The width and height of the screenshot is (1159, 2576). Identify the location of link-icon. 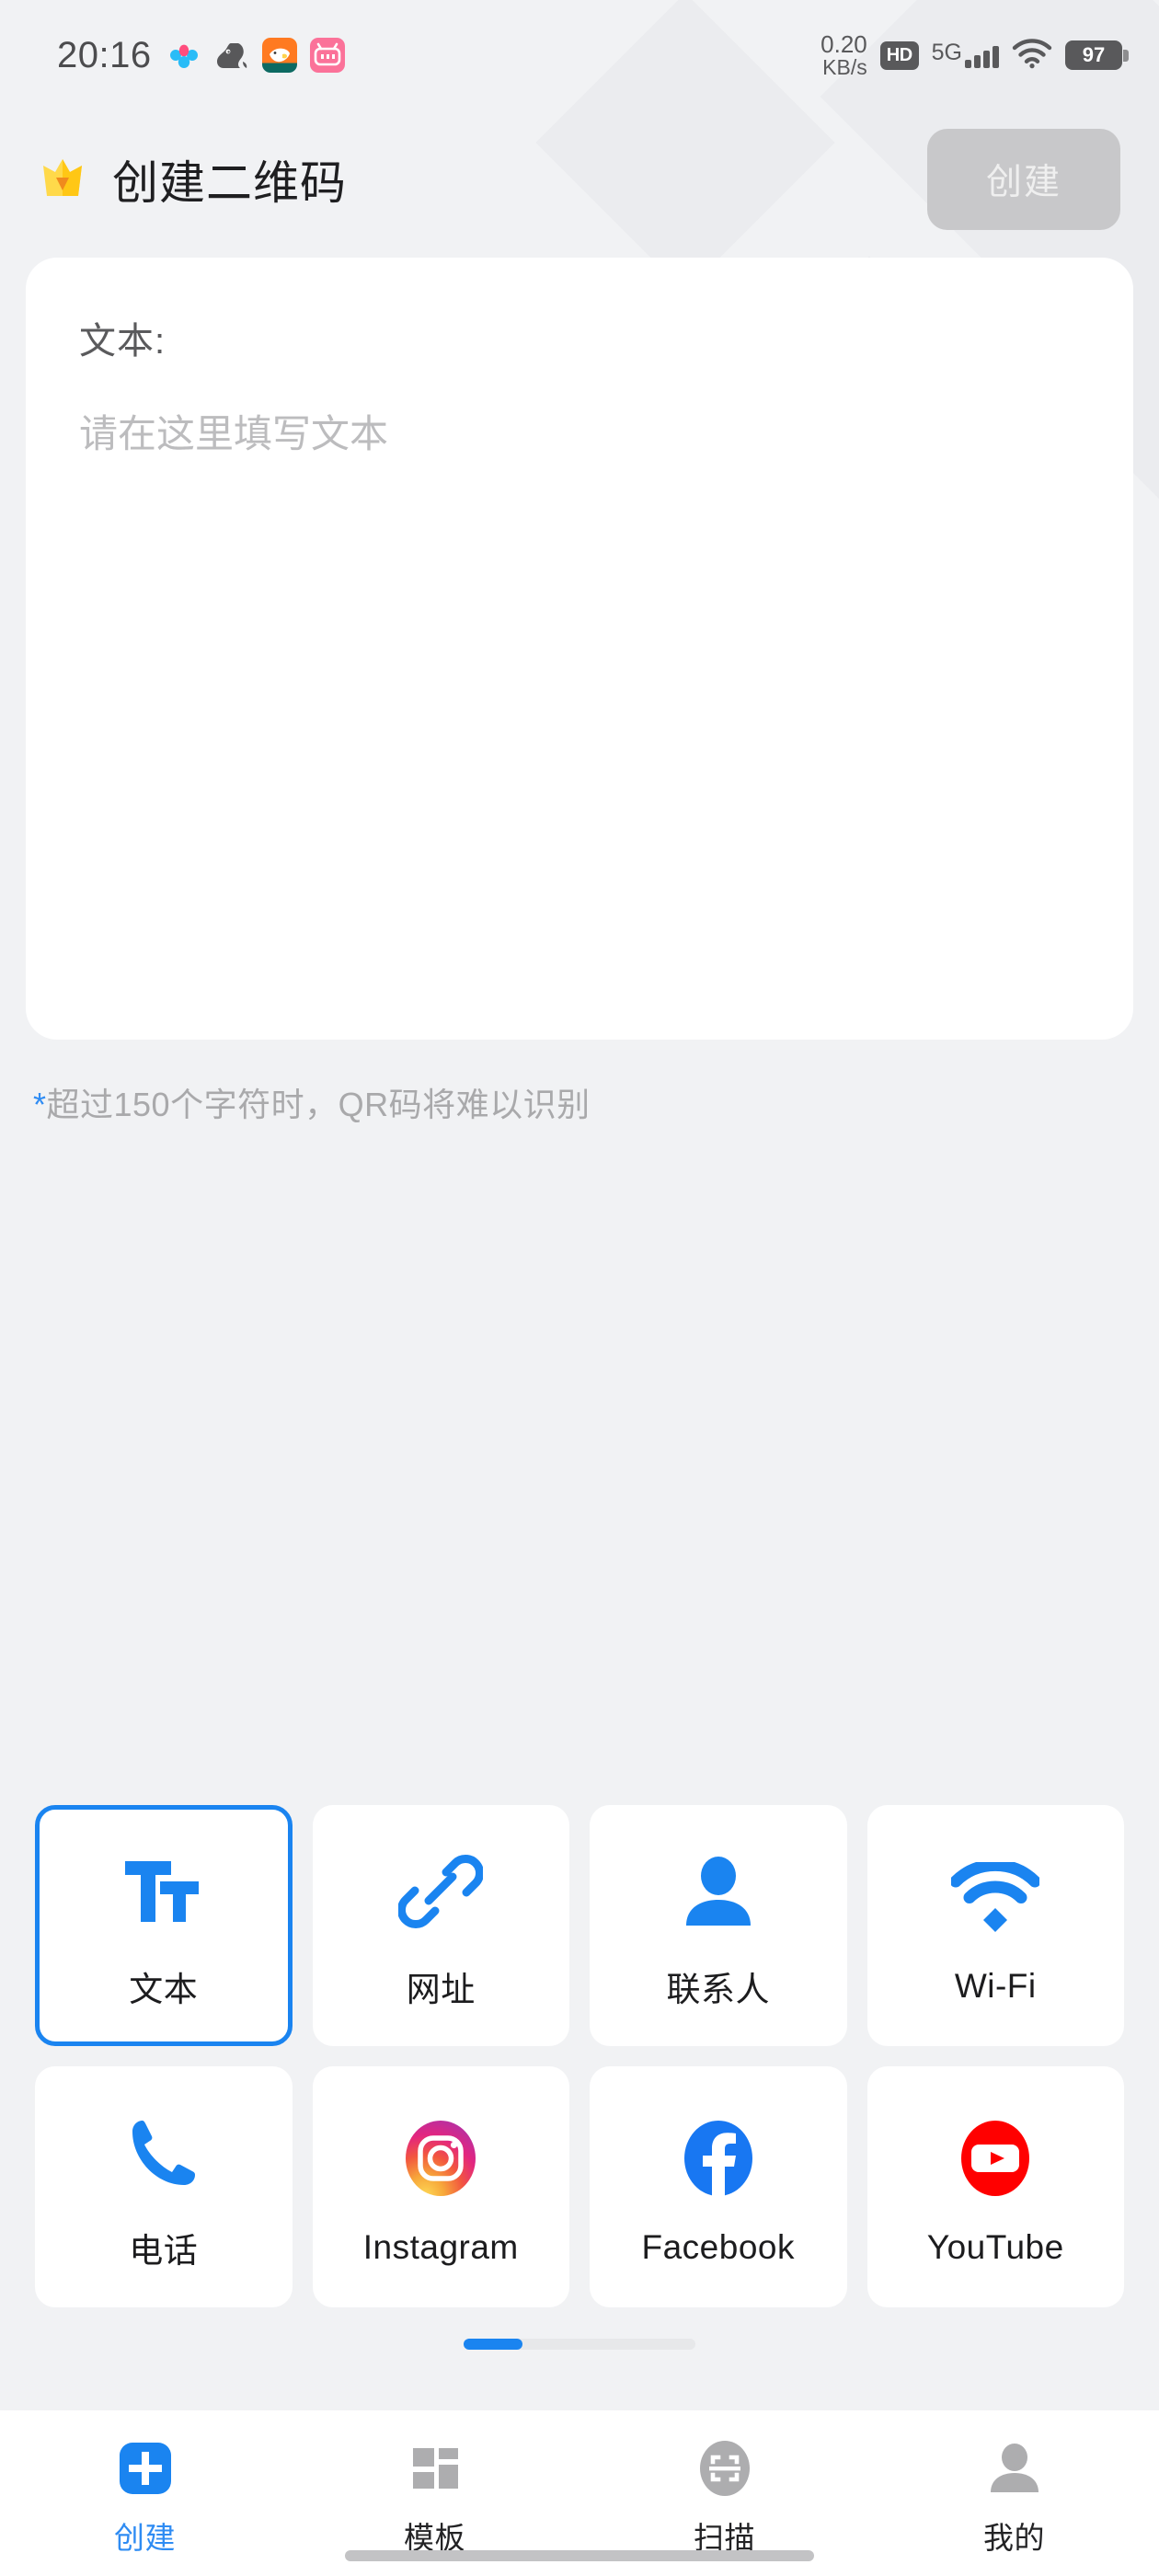
(441, 1891).